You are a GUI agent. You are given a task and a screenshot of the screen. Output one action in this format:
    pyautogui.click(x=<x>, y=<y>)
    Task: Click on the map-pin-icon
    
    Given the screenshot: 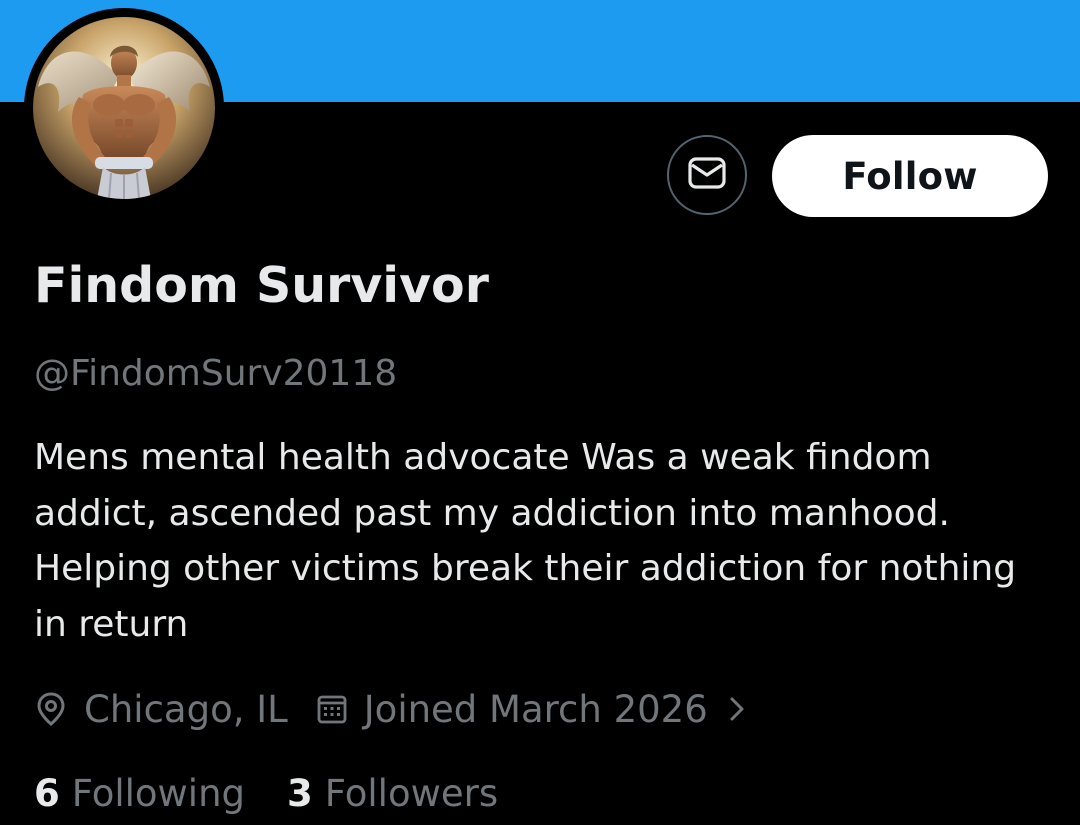 What is the action you would take?
    pyautogui.click(x=51, y=709)
    